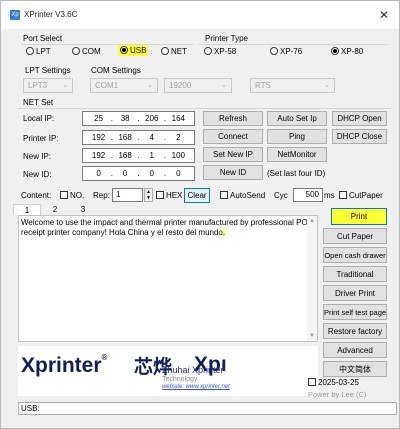 Image resolution: width=400 pixels, height=429 pixels. I want to click on ip-octet: 168, so click(125, 137).